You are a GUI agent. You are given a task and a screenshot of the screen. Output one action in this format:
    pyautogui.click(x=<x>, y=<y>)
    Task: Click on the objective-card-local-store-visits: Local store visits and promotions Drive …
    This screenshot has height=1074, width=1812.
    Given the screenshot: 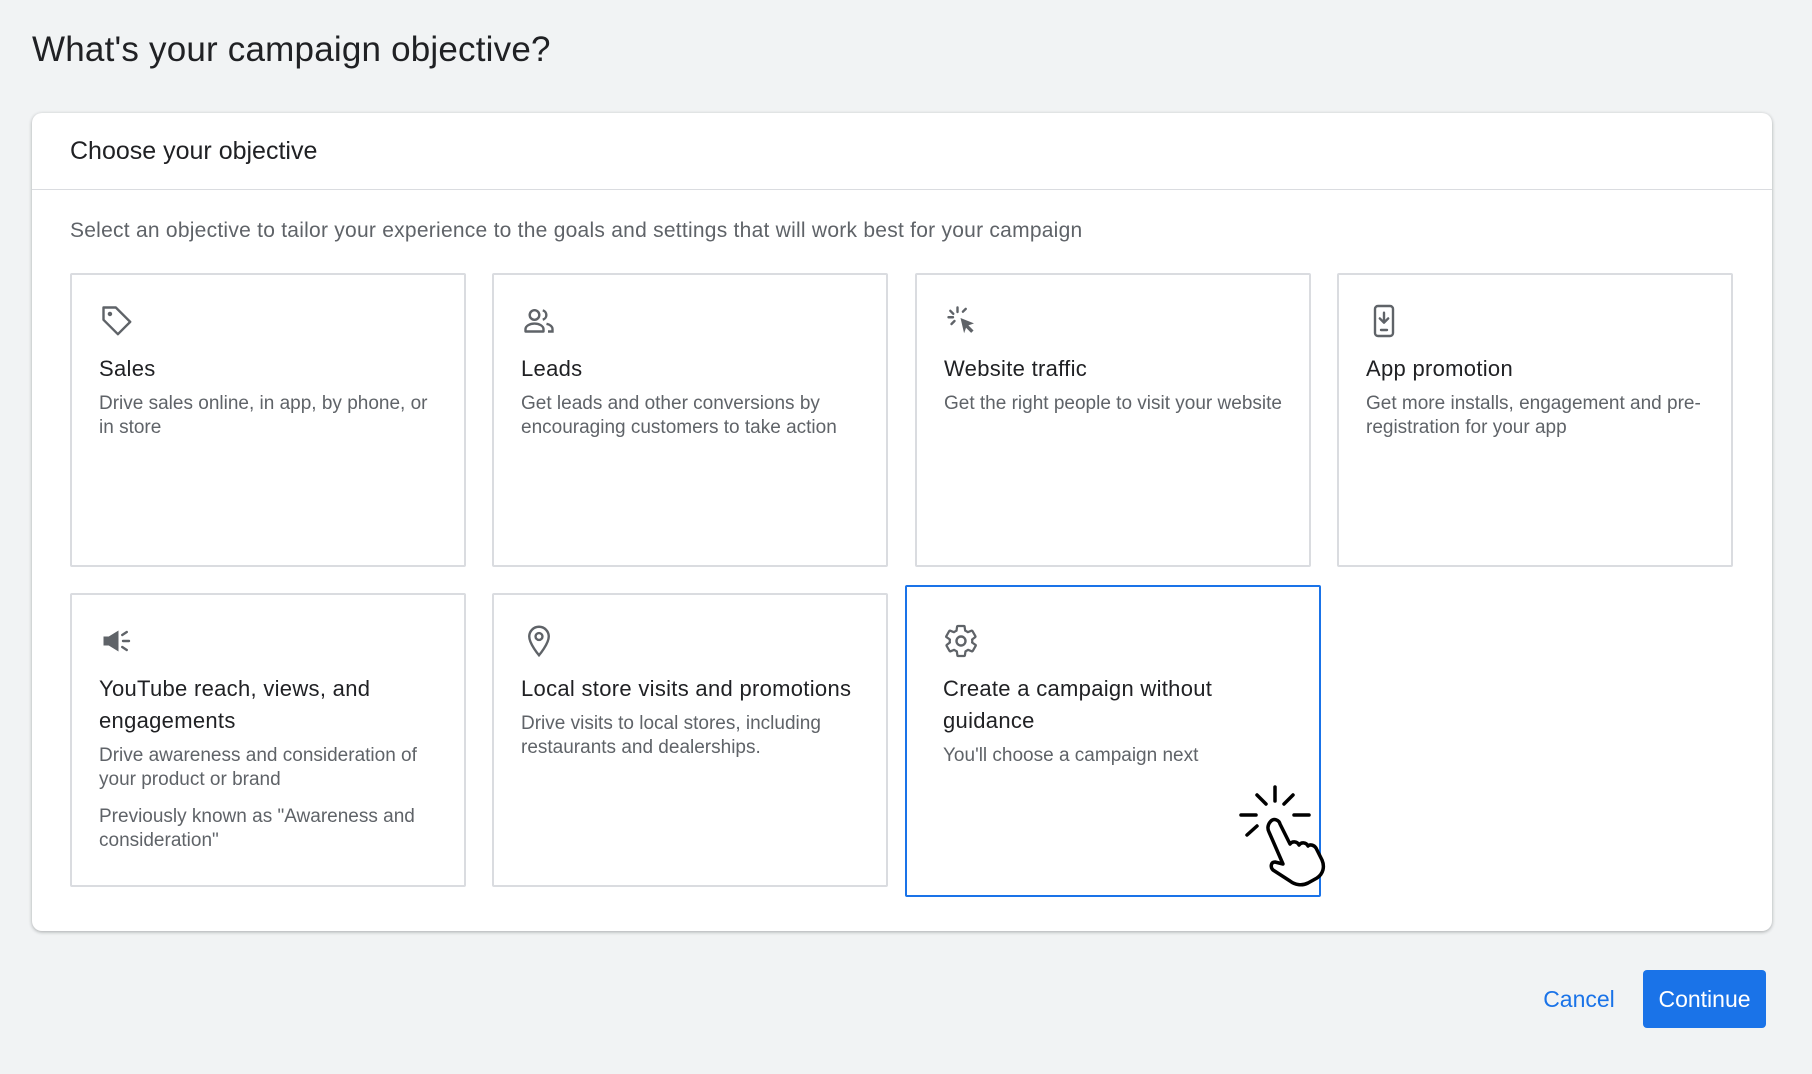 What is the action you would take?
    pyautogui.click(x=690, y=740)
    